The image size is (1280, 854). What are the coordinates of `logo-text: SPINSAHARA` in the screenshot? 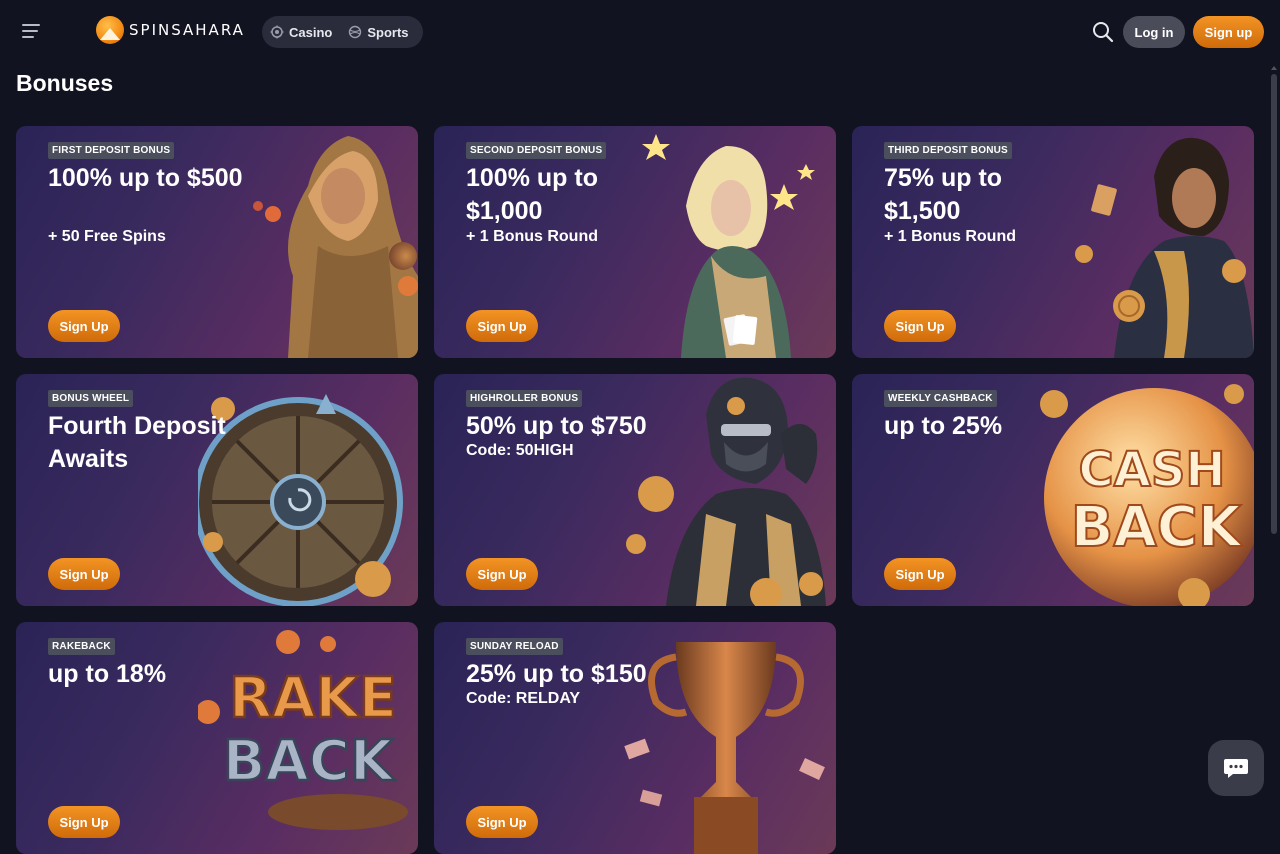 It's located at (187, 30).